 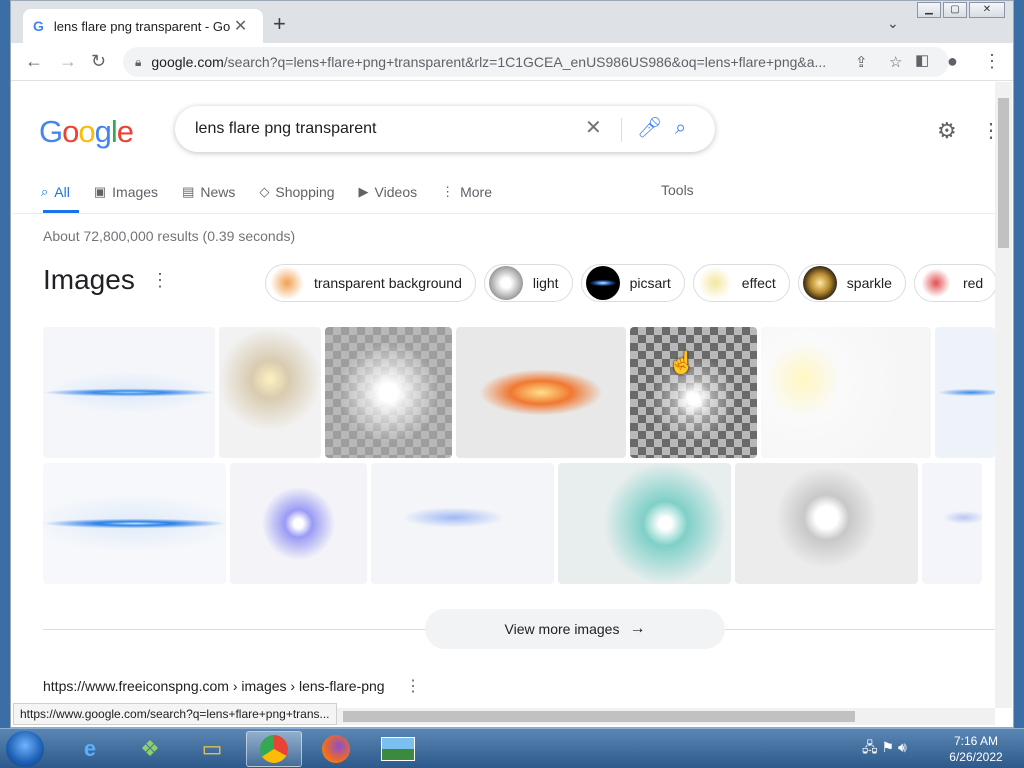 I want to click on chip-picsart: picsart, so click(x=632, y=283).